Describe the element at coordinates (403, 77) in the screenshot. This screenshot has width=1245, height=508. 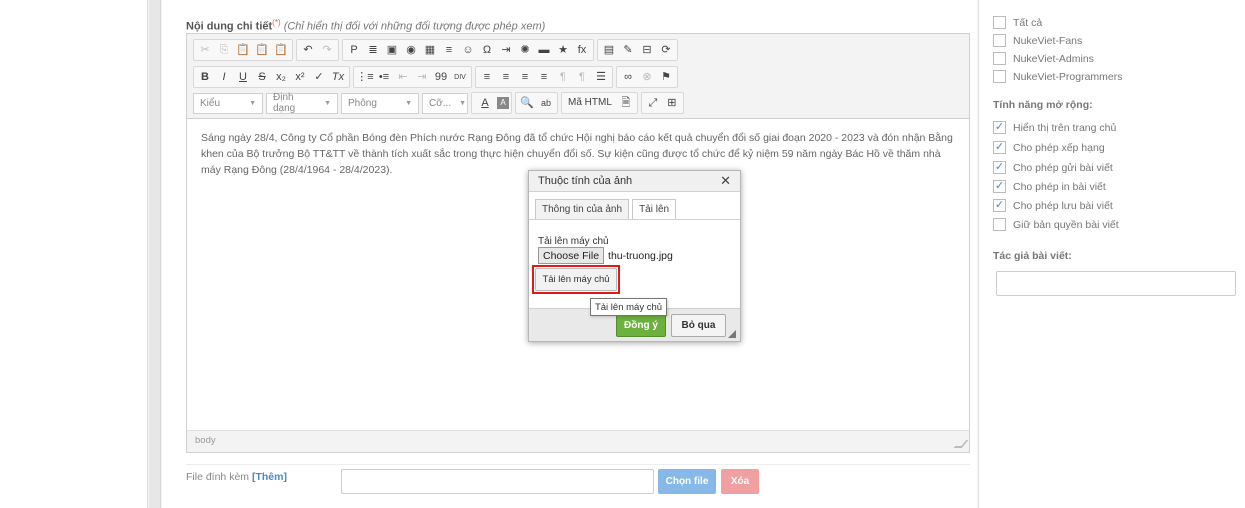
I see `outdent-icon: ⇤` at that location.